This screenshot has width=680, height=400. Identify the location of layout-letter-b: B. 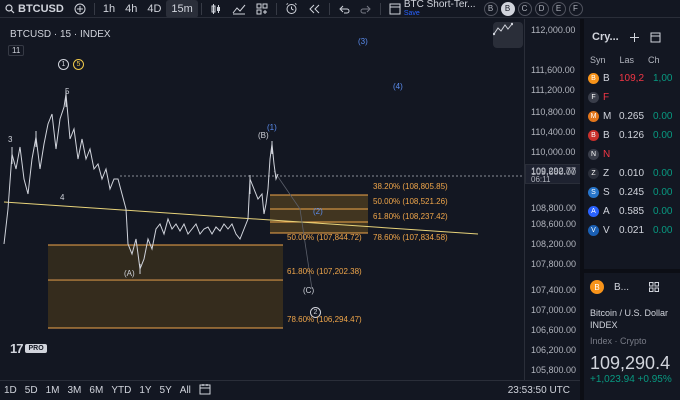
(490, 8).